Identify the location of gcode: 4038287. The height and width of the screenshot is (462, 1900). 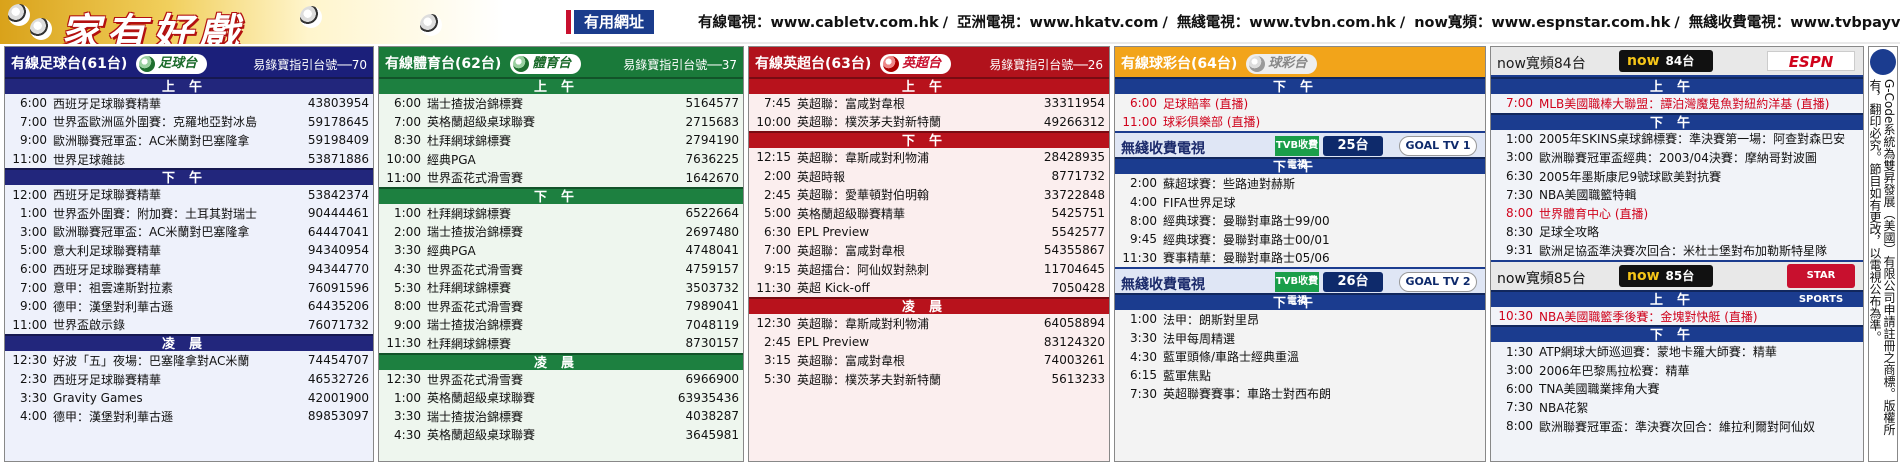
(712, 416).